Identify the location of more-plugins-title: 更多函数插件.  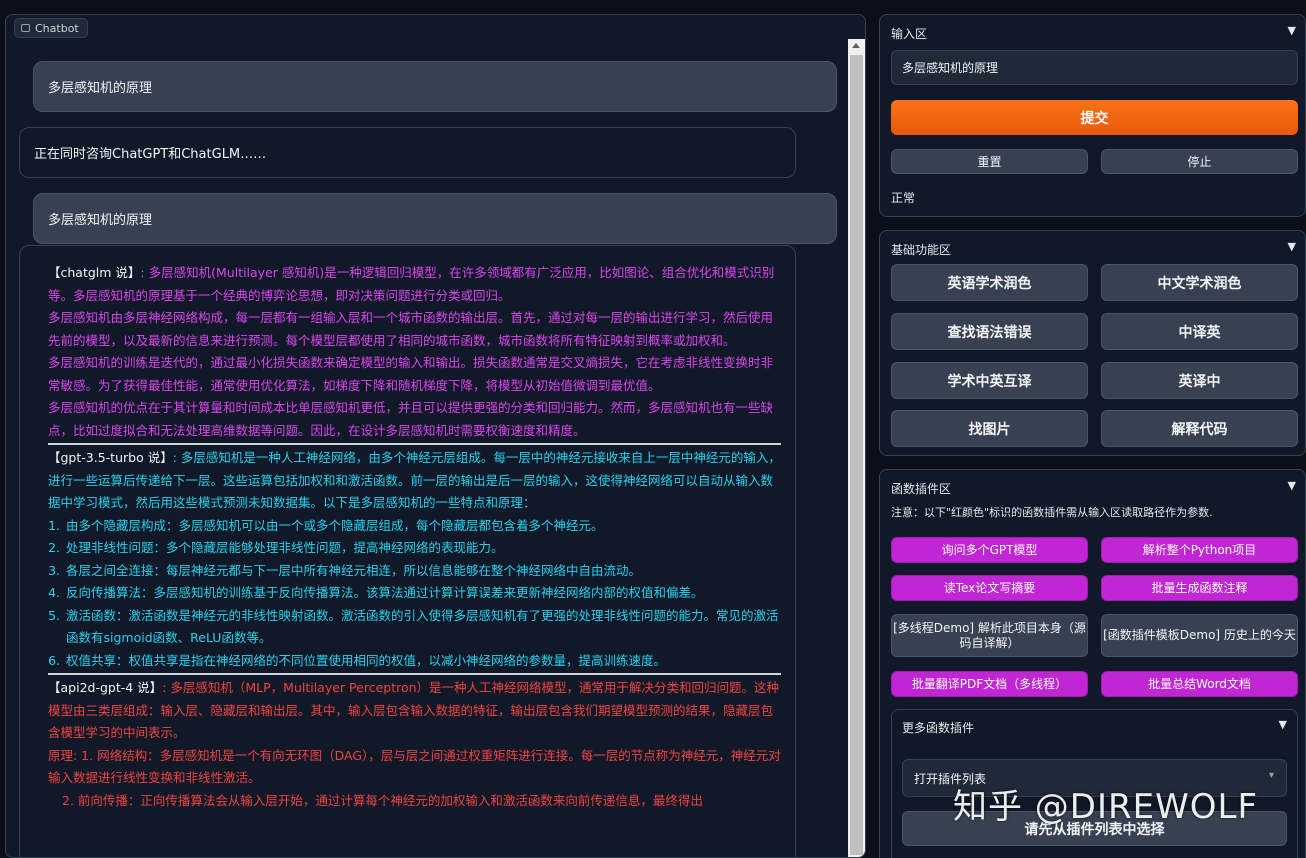
(938, 728).